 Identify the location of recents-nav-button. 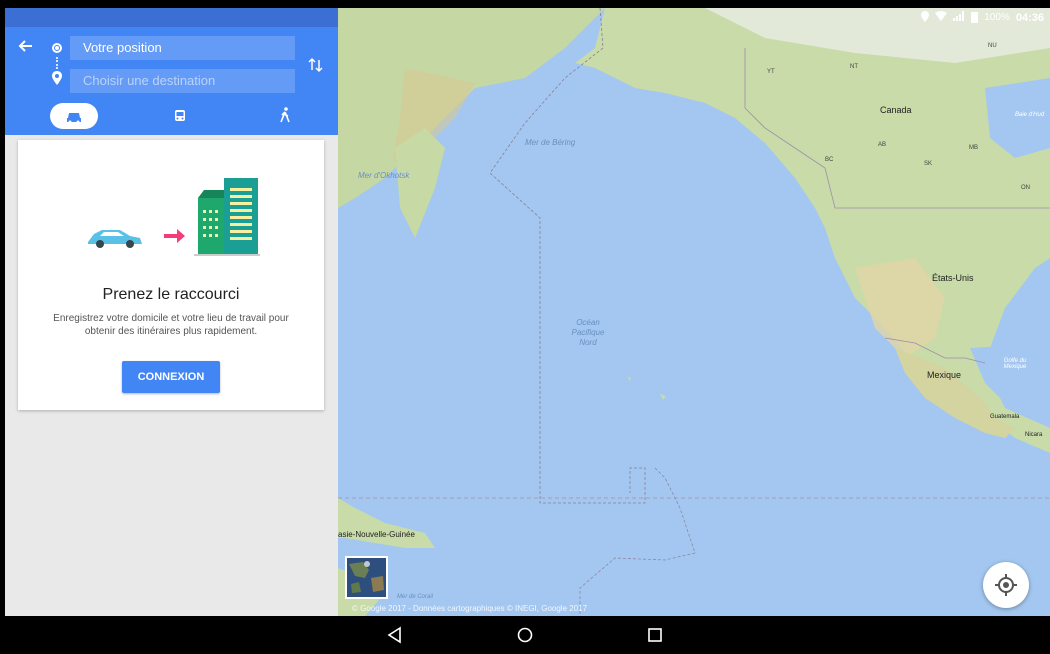
(655, 635).